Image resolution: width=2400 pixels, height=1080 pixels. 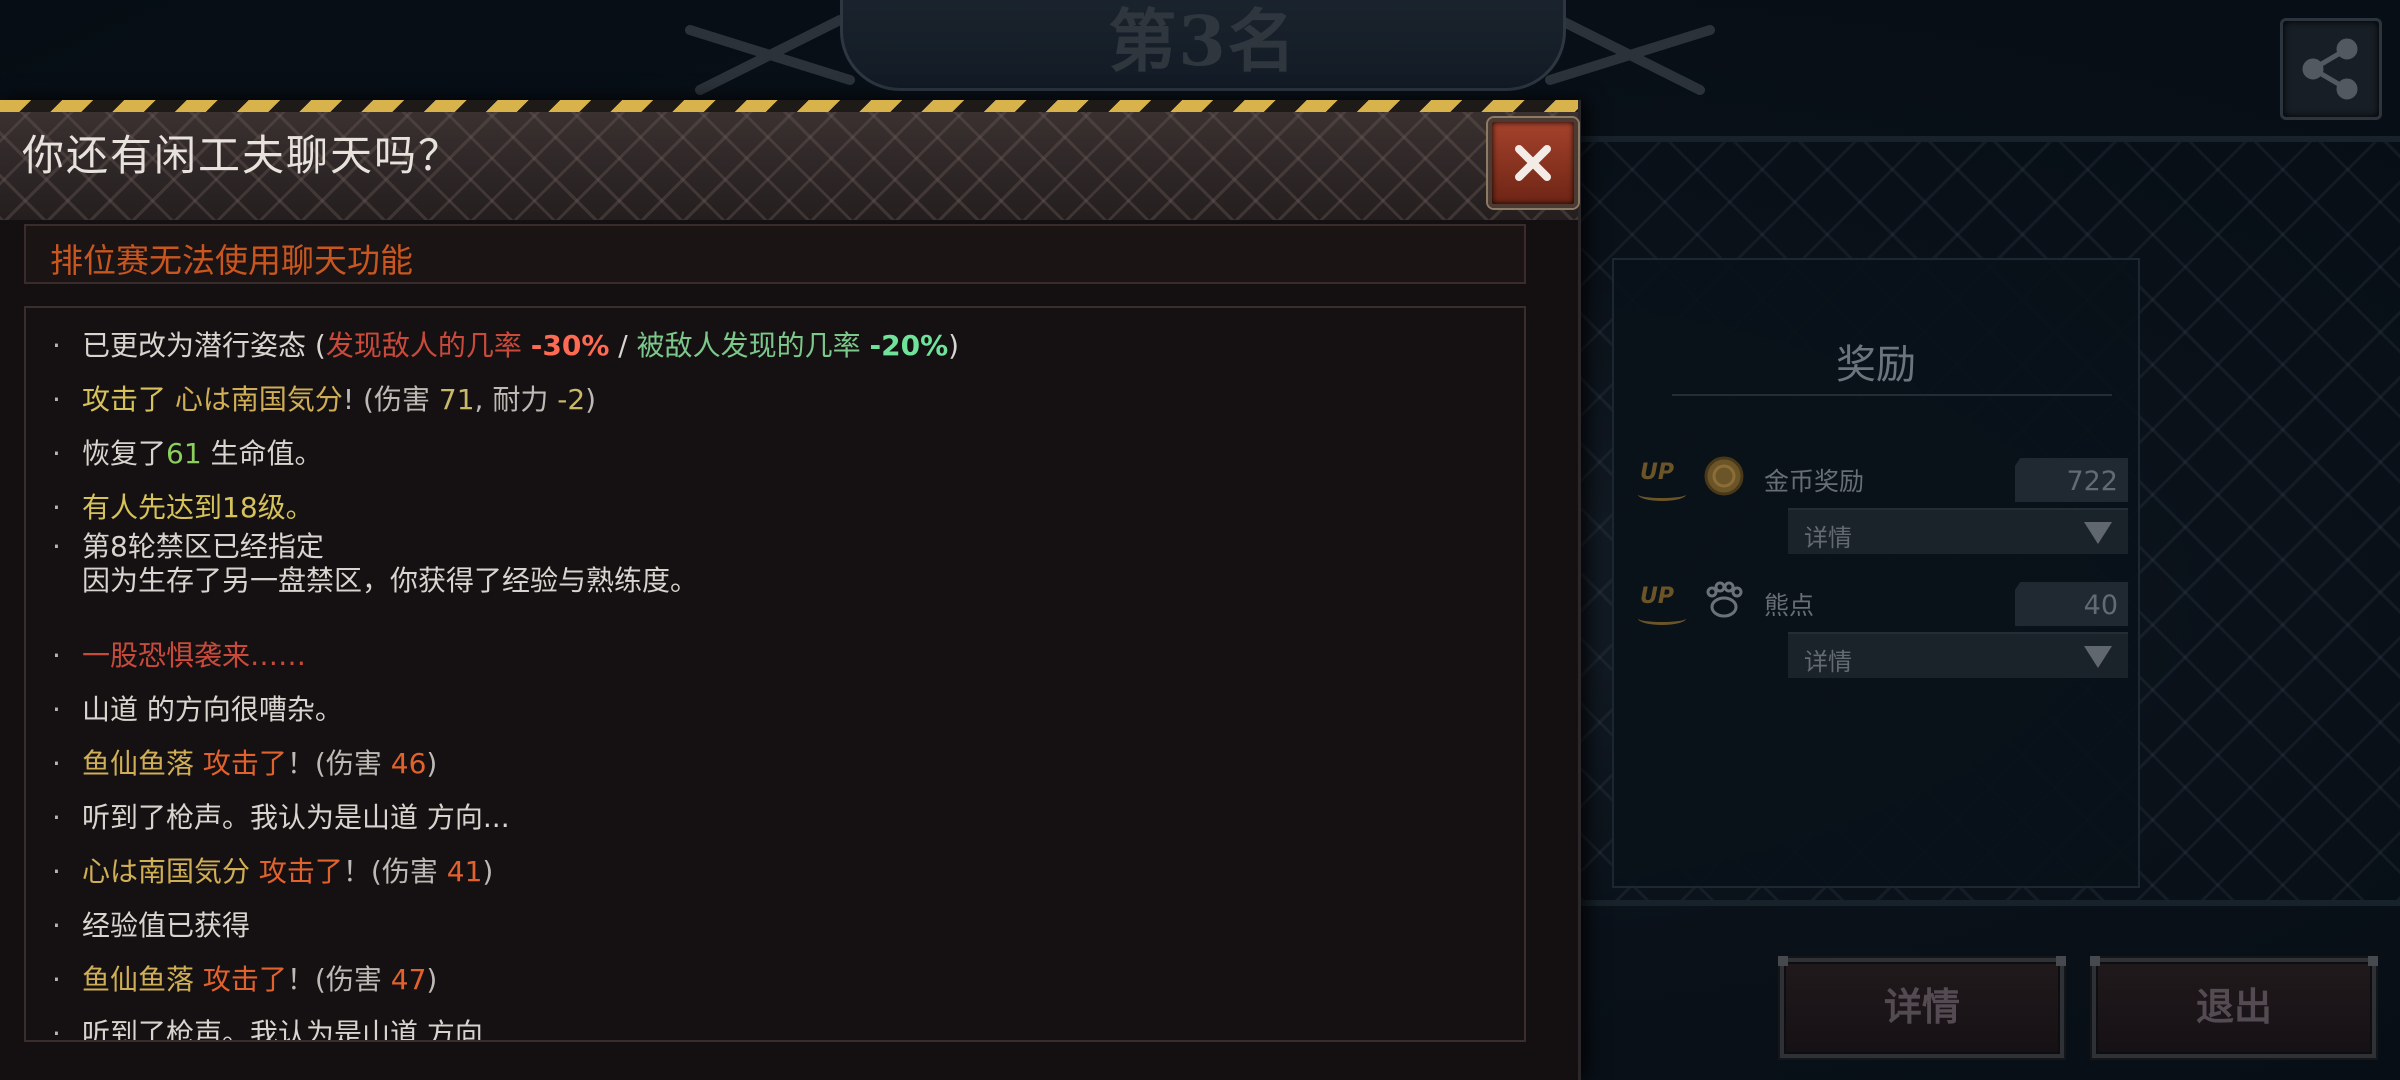 What do you see at coordinates (124, 453) in the screenshot?
I see `log-segment: 恢复了` at bounding box center [124, 453].